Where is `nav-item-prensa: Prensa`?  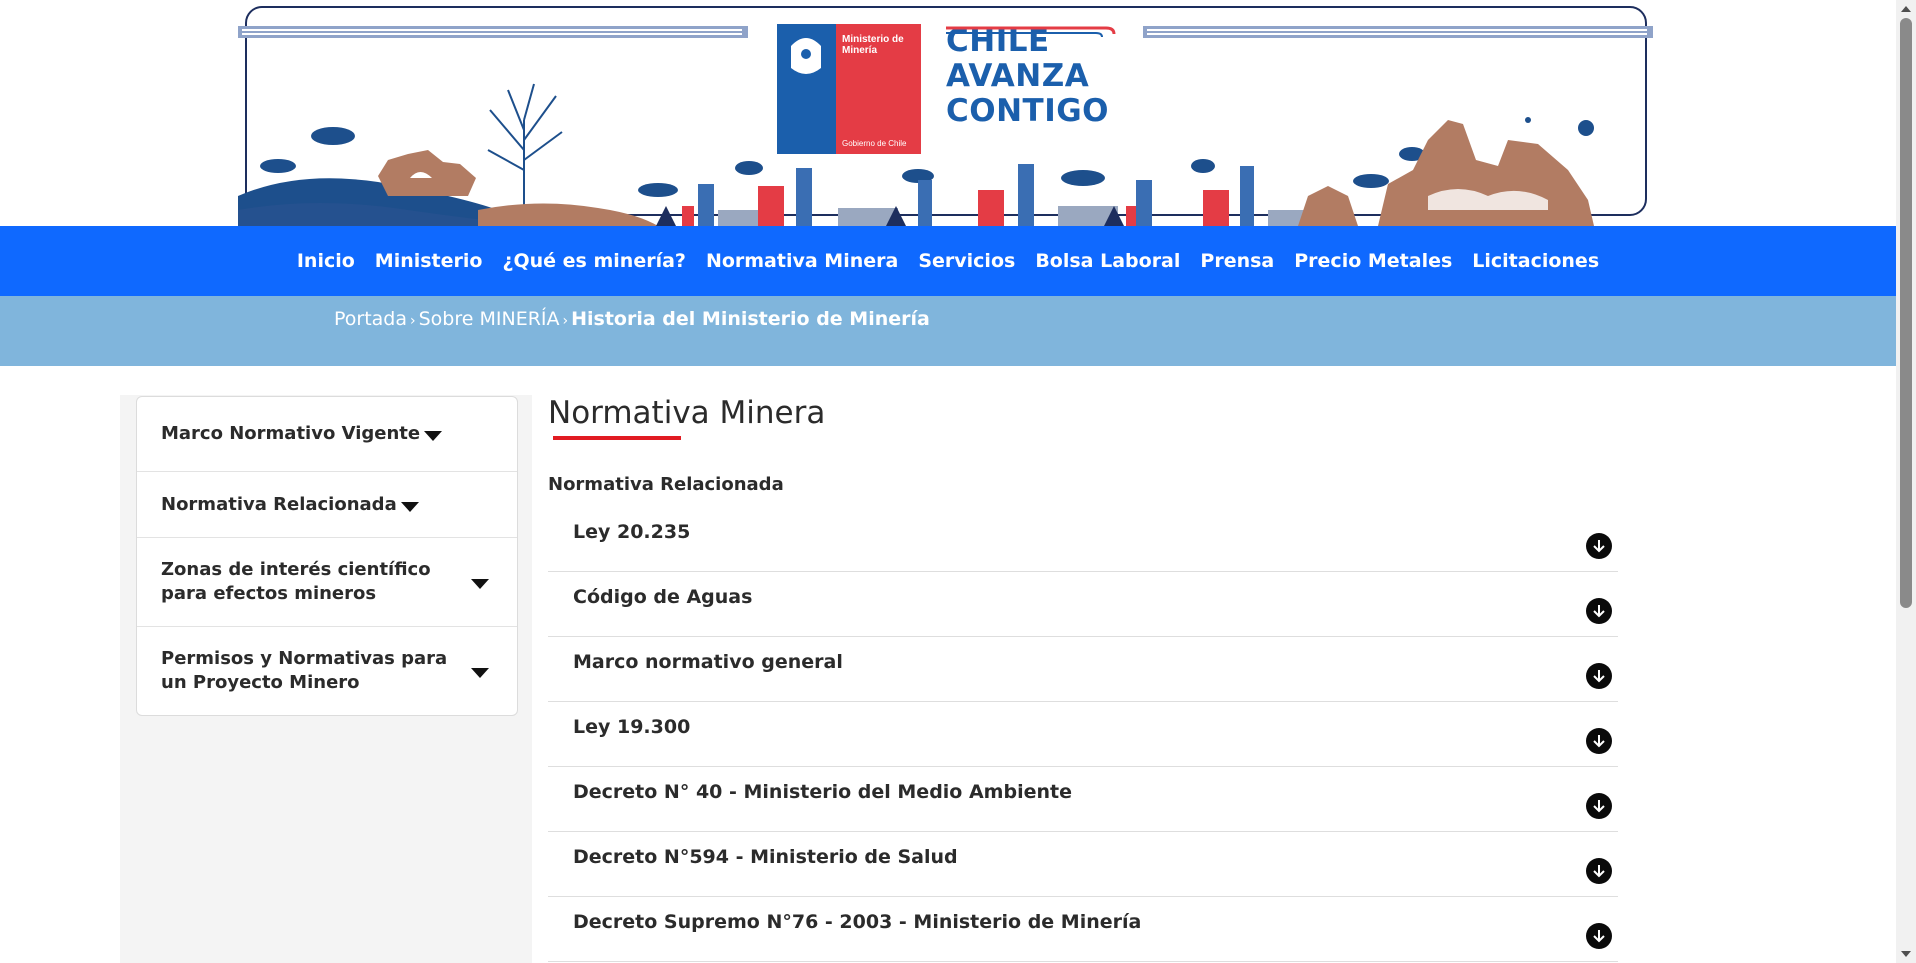
nav-item-prensa: Prensa is located at coordinates (1237, 261).